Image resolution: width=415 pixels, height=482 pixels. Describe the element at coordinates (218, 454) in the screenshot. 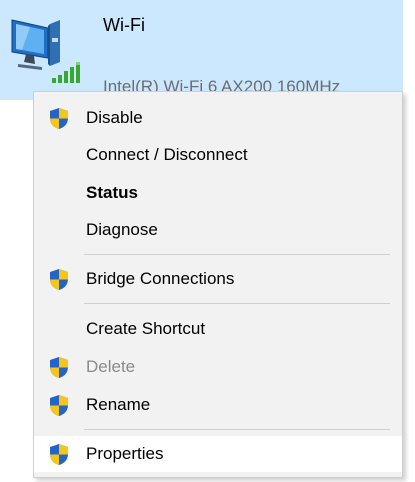

I see `menu-item-properties: Properties` at that location.